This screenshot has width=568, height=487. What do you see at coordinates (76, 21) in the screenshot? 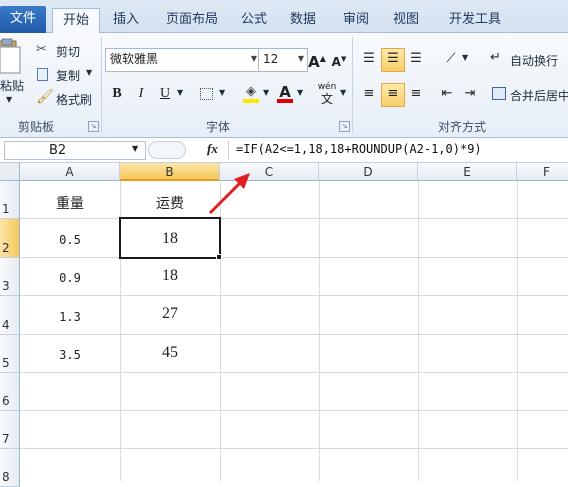
I see `tab-home: 开始` at bounding box center [76, 21].